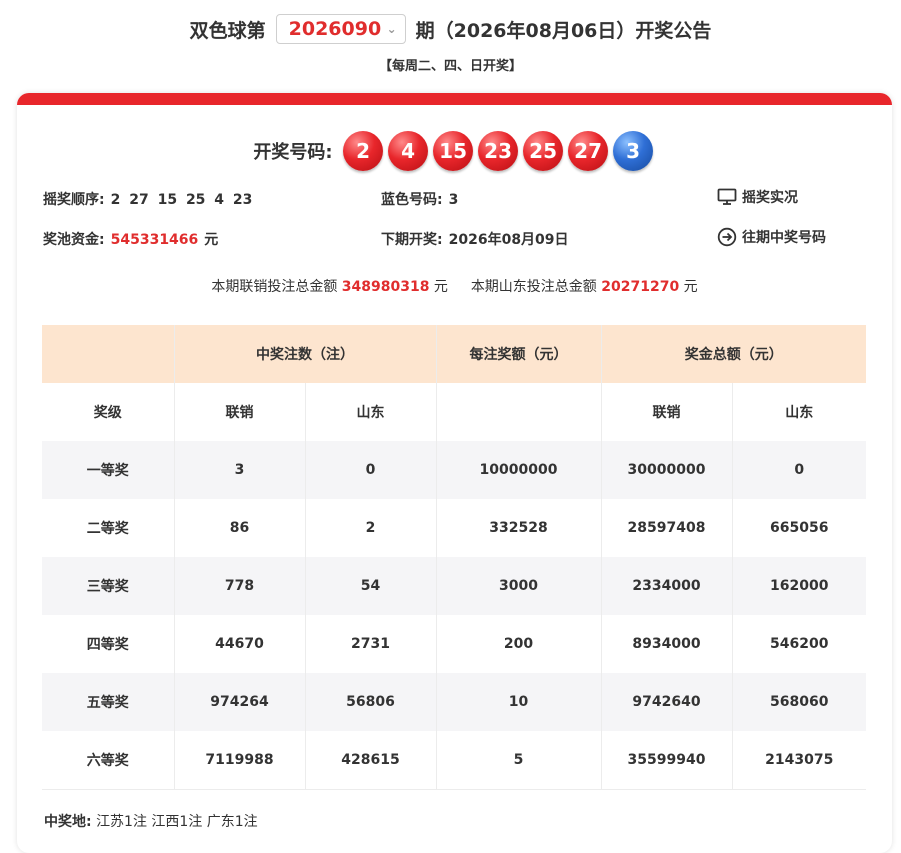 The width and height of the screenshot is (901, 853). What do you see at coordinates (543, 151) in the screenshot?
I see `red-ball: 25` at bounding box center [543, 151].